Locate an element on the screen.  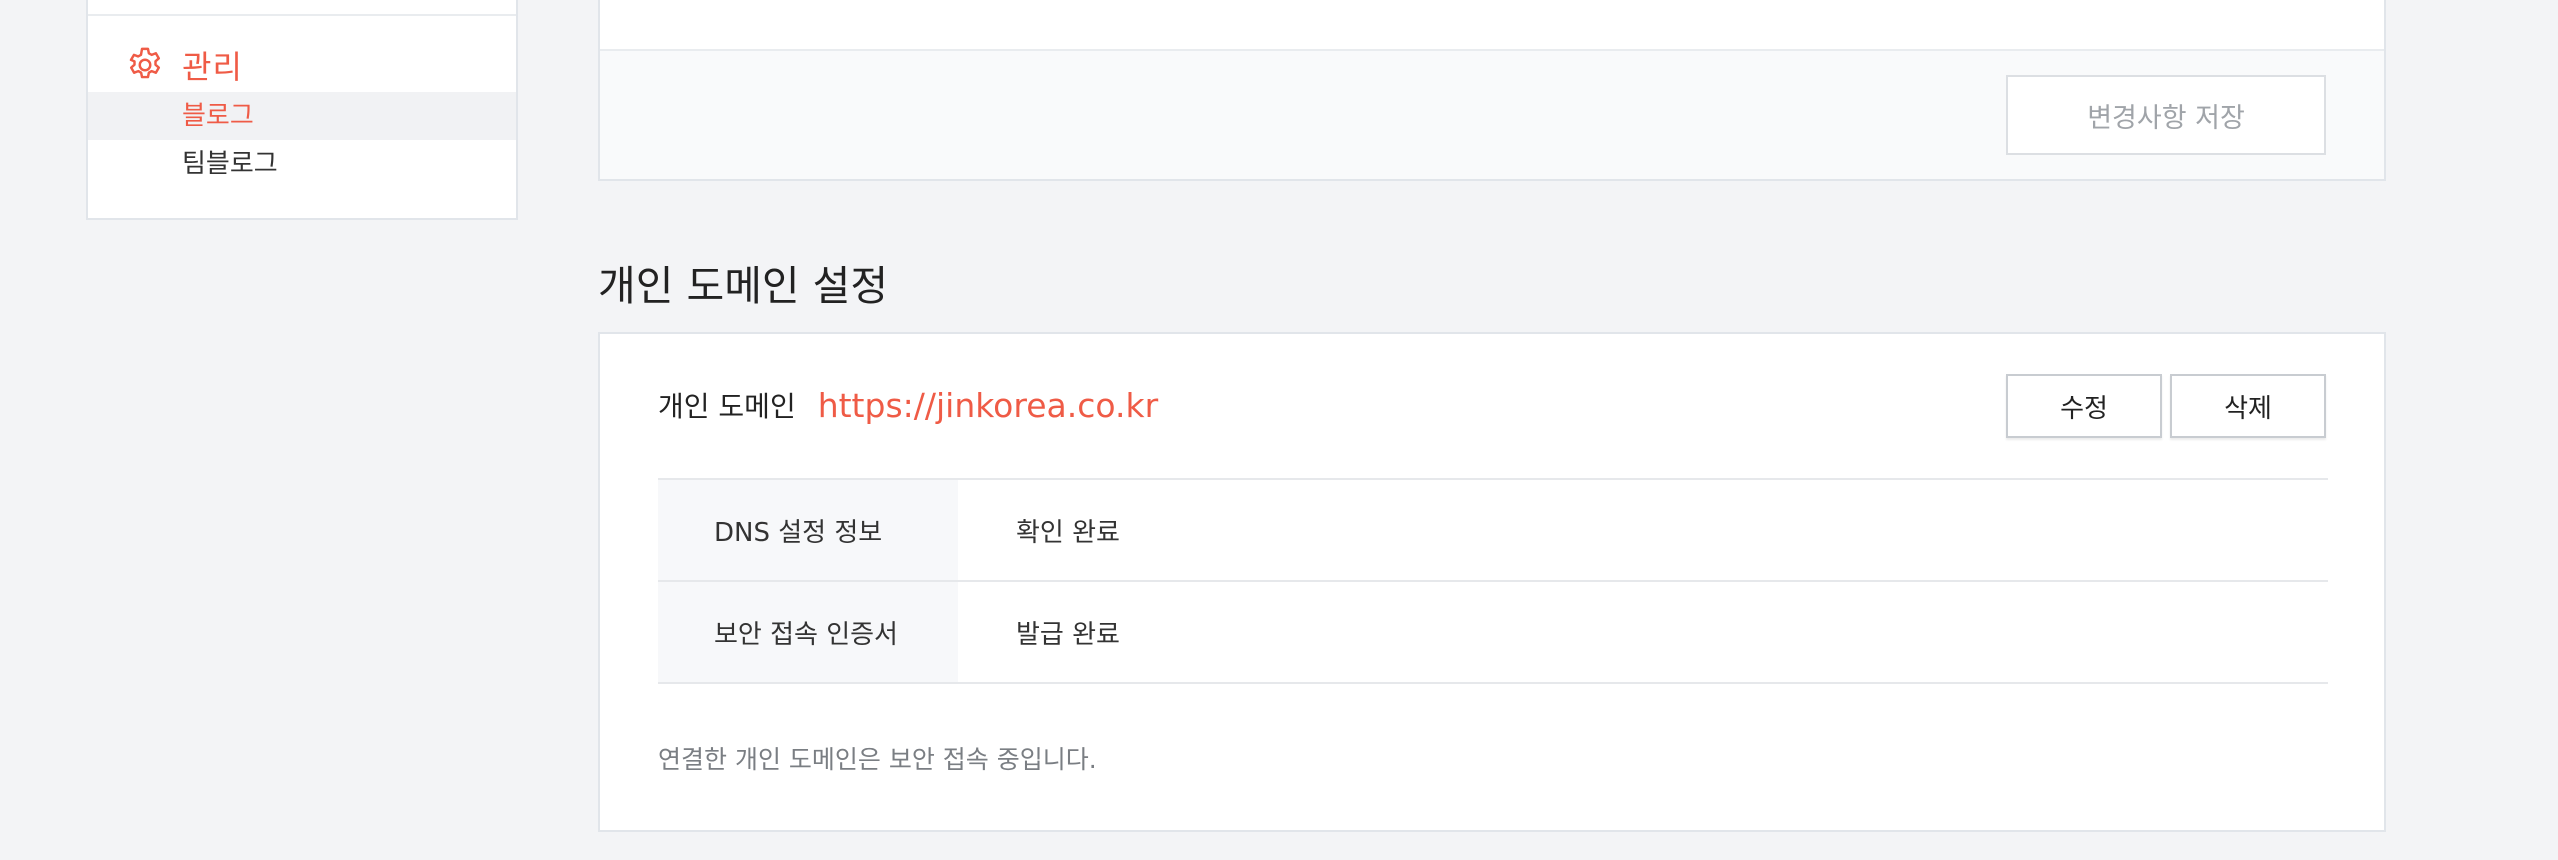
certificate-header: 보안 접속 인증서 is located at coordinates (808, 632).